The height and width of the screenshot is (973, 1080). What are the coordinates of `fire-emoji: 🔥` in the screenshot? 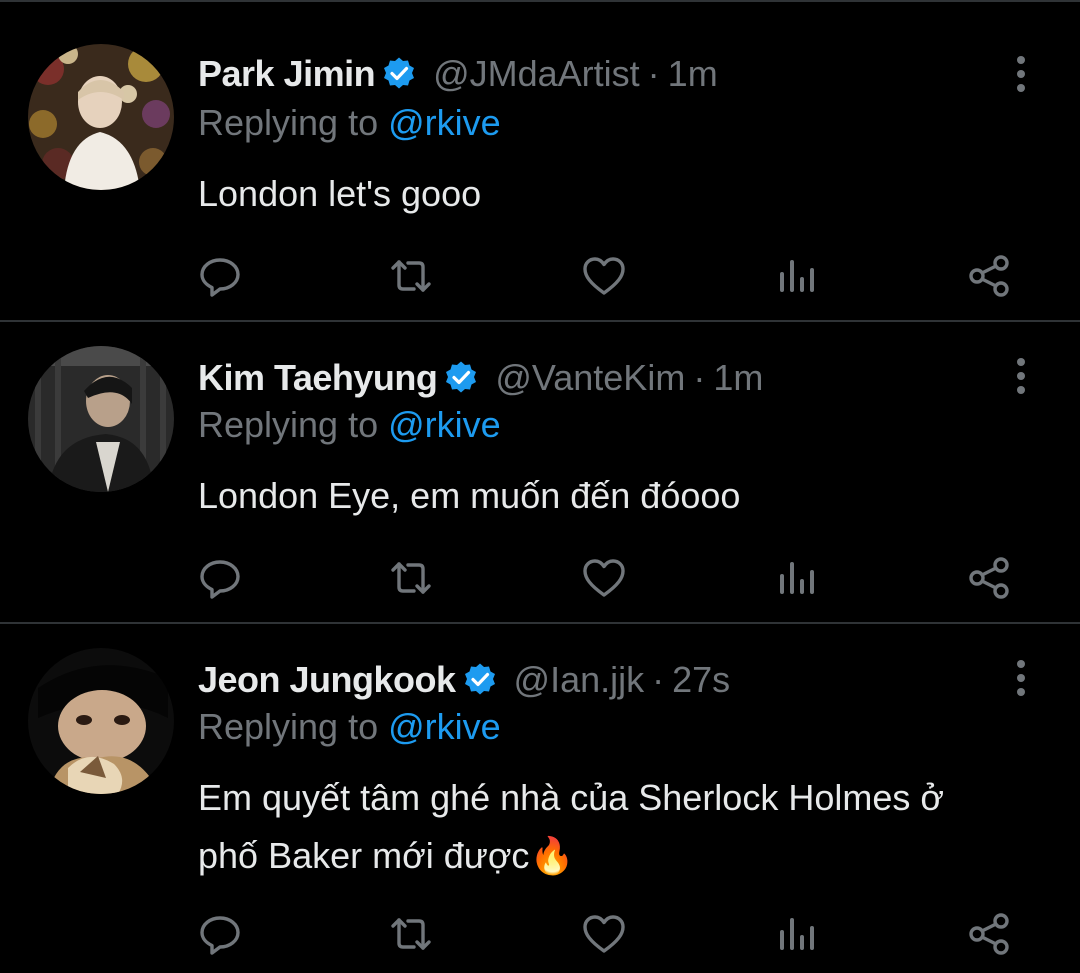 It's located at (552, 856).